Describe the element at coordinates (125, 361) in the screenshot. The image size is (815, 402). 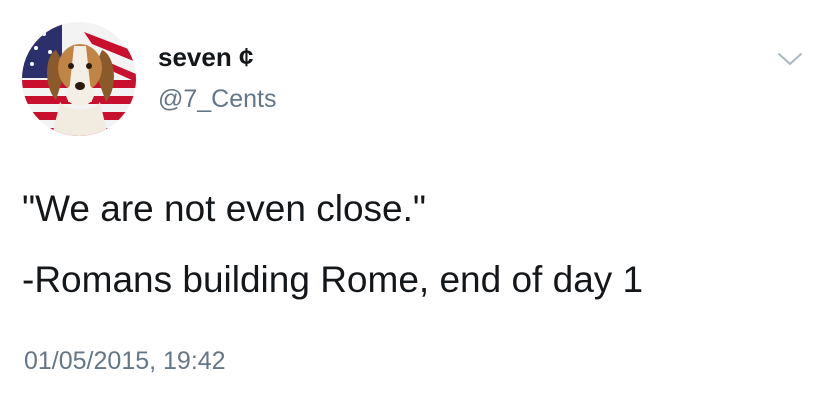
I see `tweet-timestamp: 01/05/2015, 19:42` at that location.